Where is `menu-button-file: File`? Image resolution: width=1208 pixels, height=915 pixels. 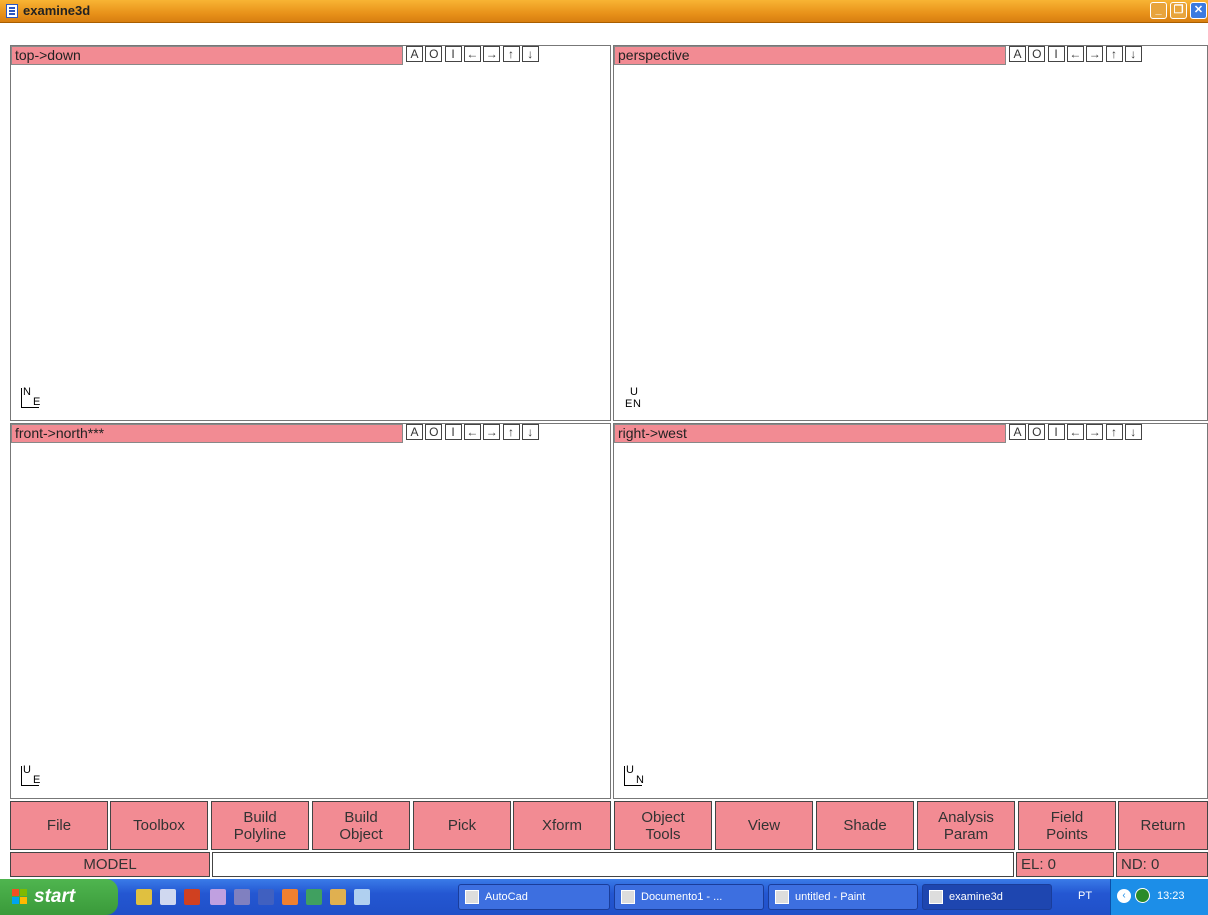
menu-button-file: File is located at coordinates (59, 825).